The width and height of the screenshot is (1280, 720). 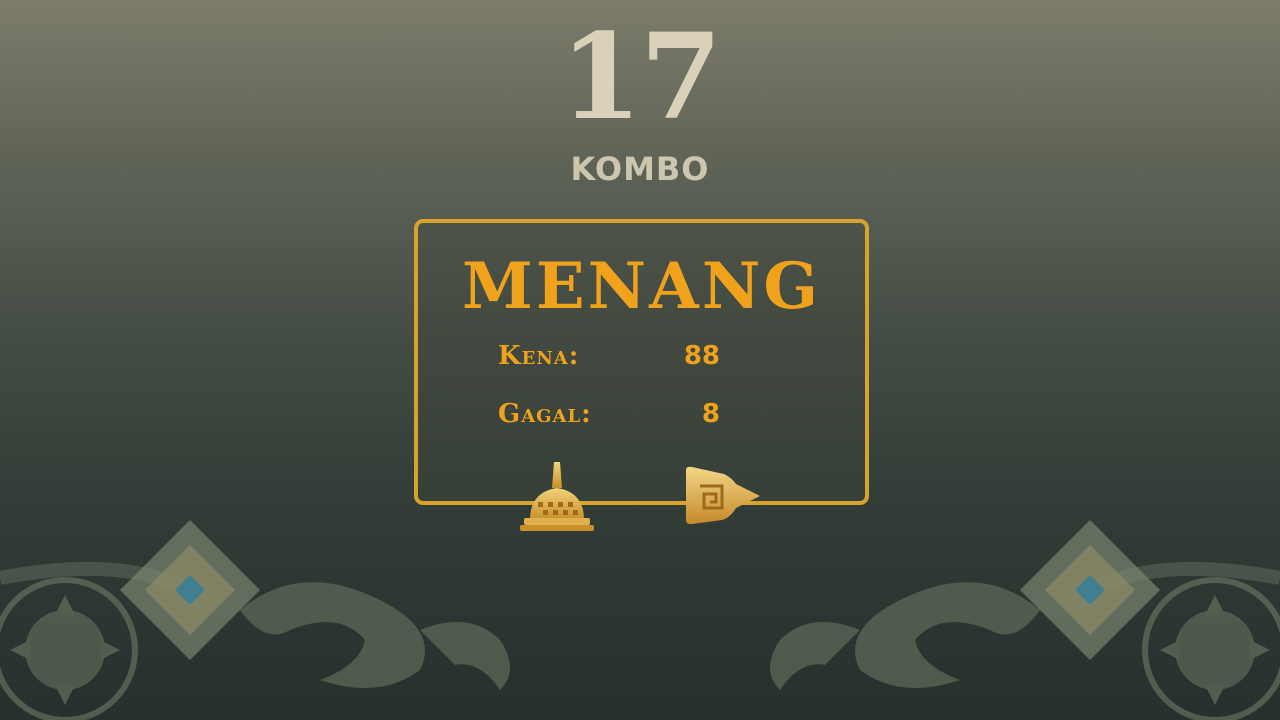 What do you see at coordinates (545, 414) in the screenshot?
I see `miss-label: Gagal:` at bounding box center [545, 414].